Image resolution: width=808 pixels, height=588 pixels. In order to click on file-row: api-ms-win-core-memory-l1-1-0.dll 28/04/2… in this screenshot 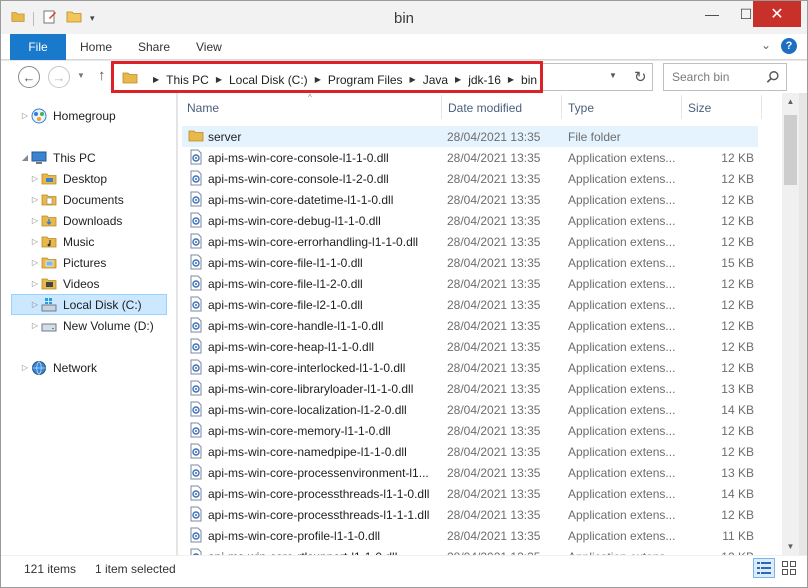, I will do `click(470, 430)`.